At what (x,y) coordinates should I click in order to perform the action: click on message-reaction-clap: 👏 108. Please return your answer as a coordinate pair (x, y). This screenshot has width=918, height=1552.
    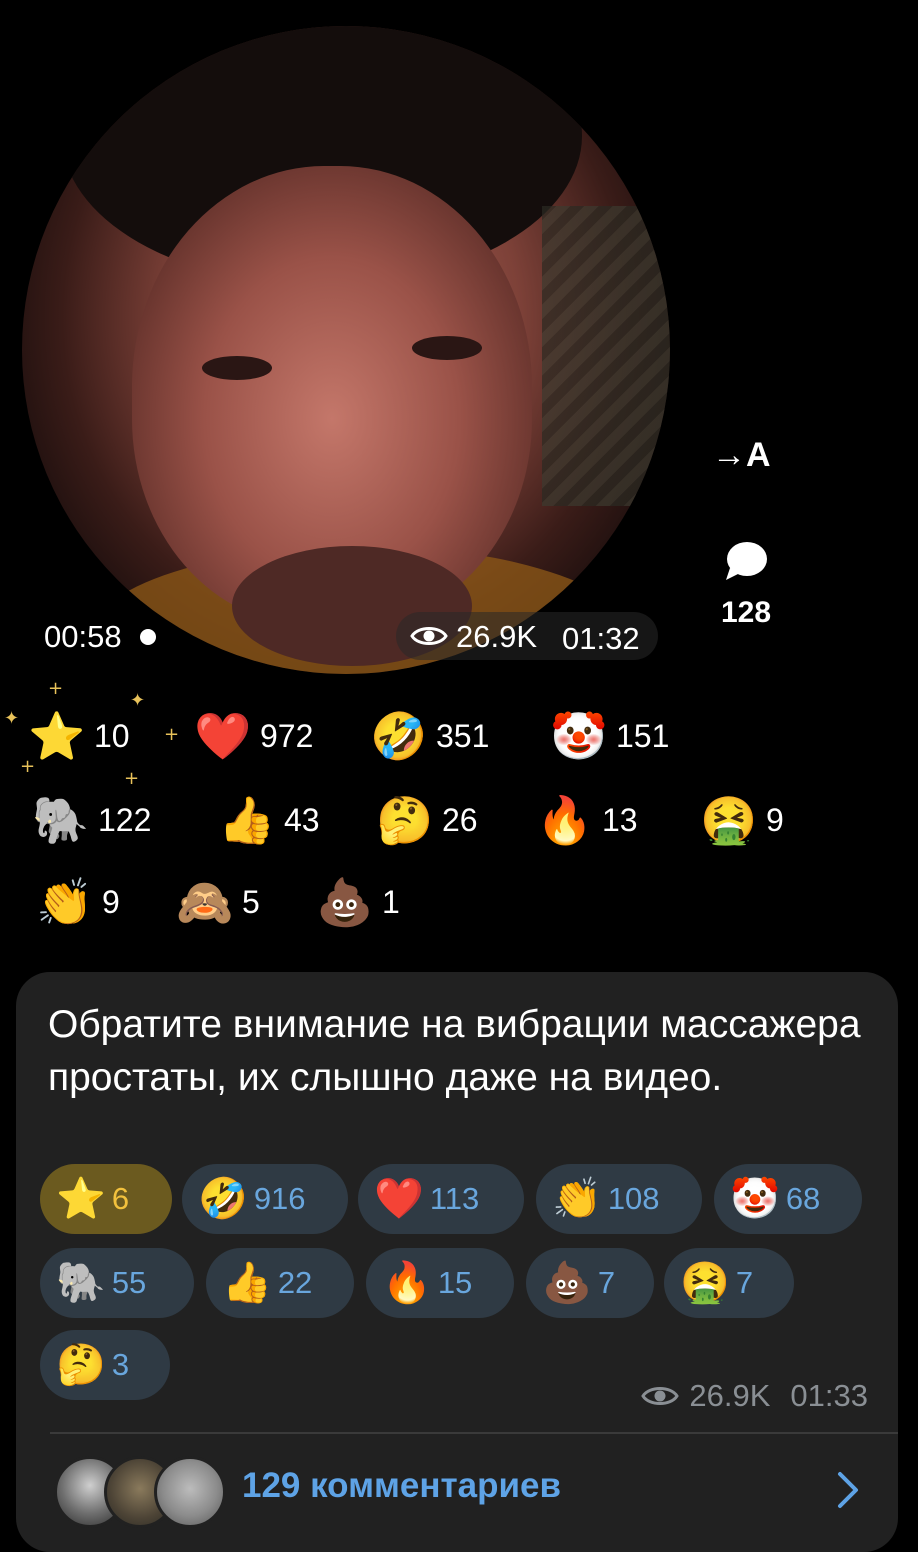
    Looking at the image, I should click on (619, 1199).